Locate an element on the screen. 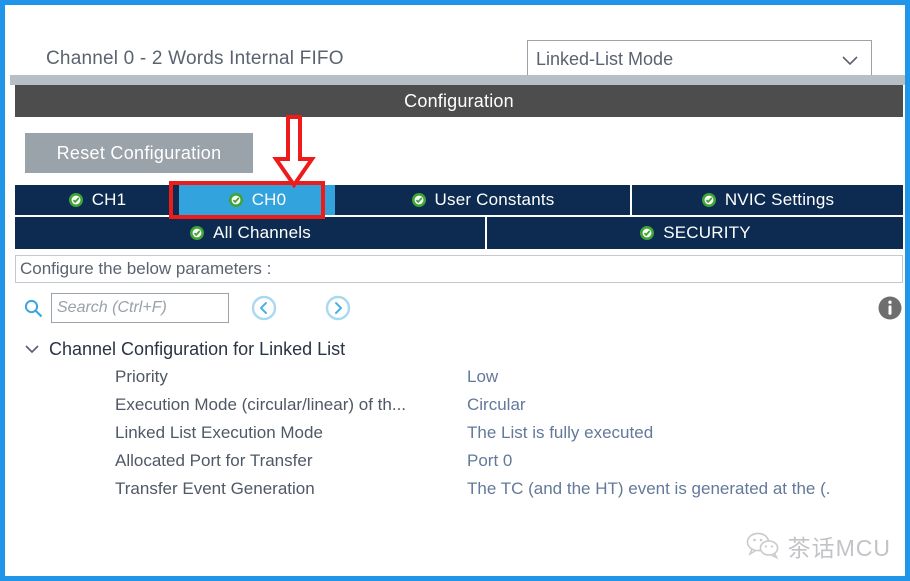 The height and width of the screenshot is (581, 910). tab-ch1: CH1 is located at coordinates (97, 200).